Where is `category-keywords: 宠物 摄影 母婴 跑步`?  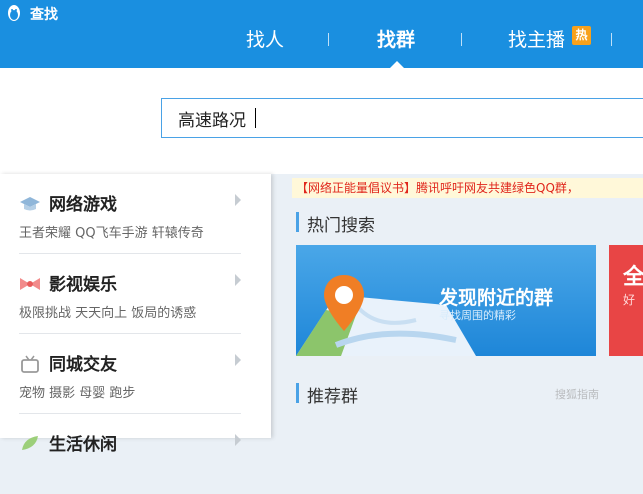 category-keywords: 宠物 摄影 母婴 跑步 is located at coordinates (77, 393).